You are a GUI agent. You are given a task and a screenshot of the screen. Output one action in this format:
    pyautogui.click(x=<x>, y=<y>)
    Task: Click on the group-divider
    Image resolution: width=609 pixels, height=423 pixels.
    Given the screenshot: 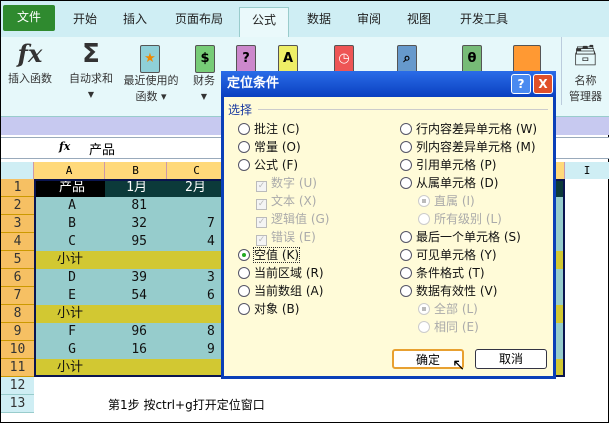 What is the action you would take?
    pyautogui.click(x=403, y=109)
    